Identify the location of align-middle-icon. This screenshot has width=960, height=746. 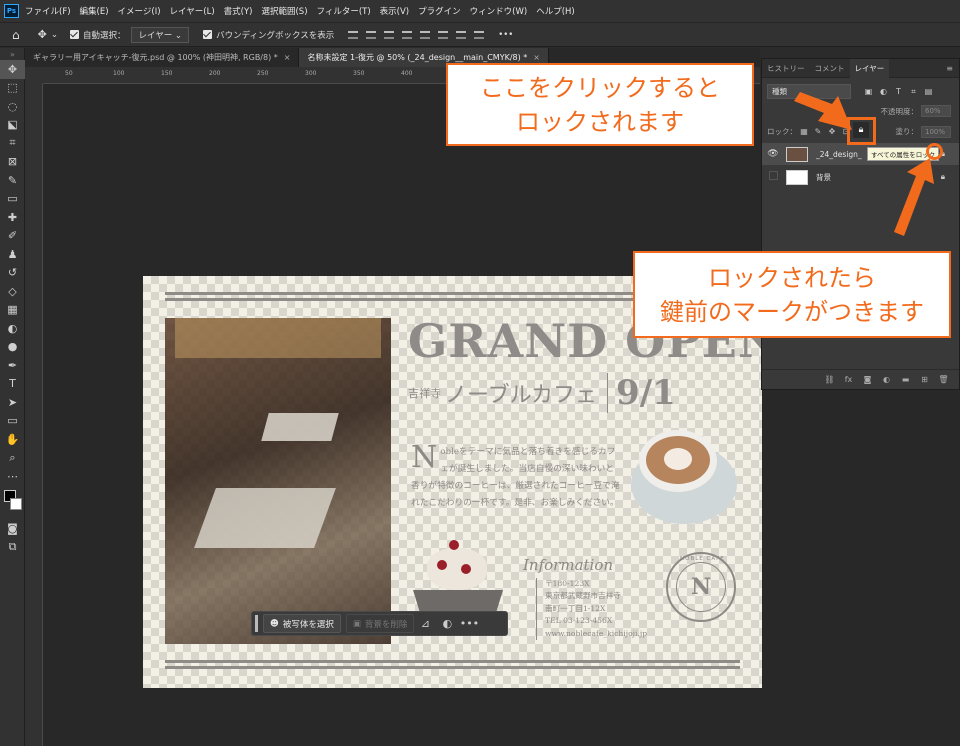
(443, 34).